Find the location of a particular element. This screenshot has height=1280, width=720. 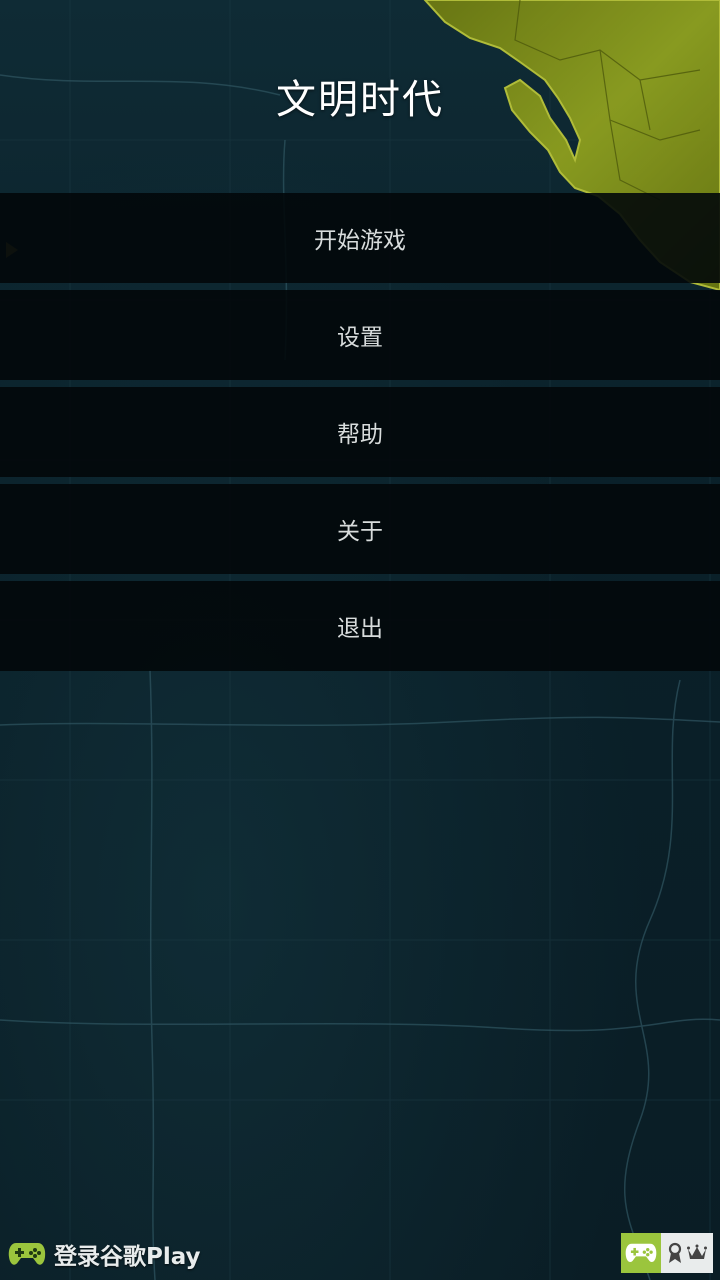

about-button: 关于 is located at coordinates (360, 529).